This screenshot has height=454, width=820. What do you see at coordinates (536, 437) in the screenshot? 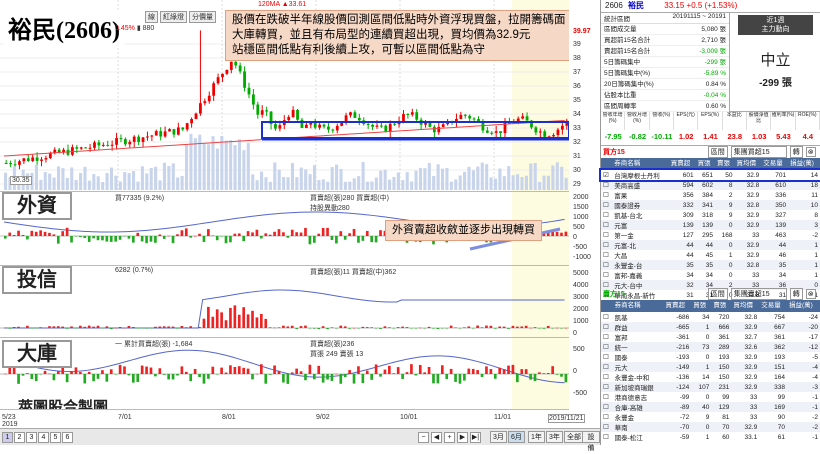
I see `timeframe-1y-button: 1年` at bounding box center [536, 437].